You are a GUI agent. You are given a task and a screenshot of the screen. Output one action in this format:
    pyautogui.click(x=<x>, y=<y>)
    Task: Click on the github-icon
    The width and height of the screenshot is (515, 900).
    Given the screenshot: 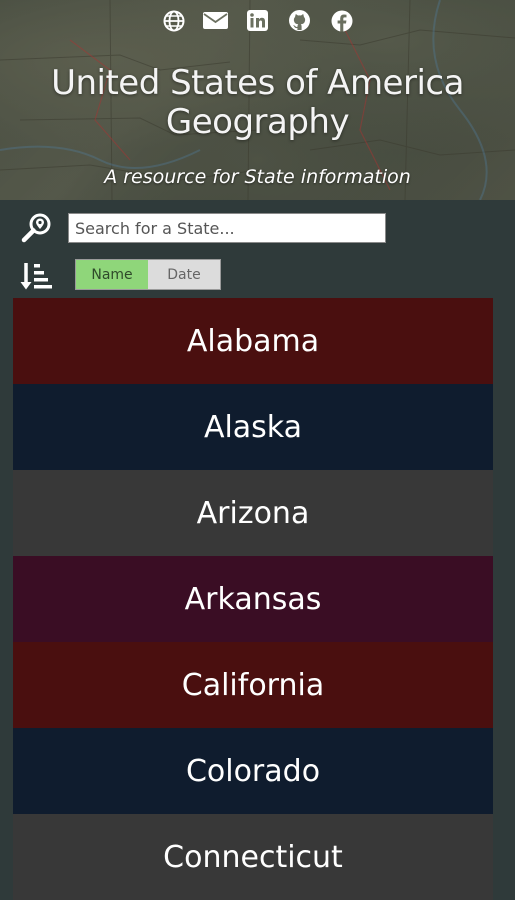 What is the action you would take?
    pyautogui.click(x=299, y=20)
    